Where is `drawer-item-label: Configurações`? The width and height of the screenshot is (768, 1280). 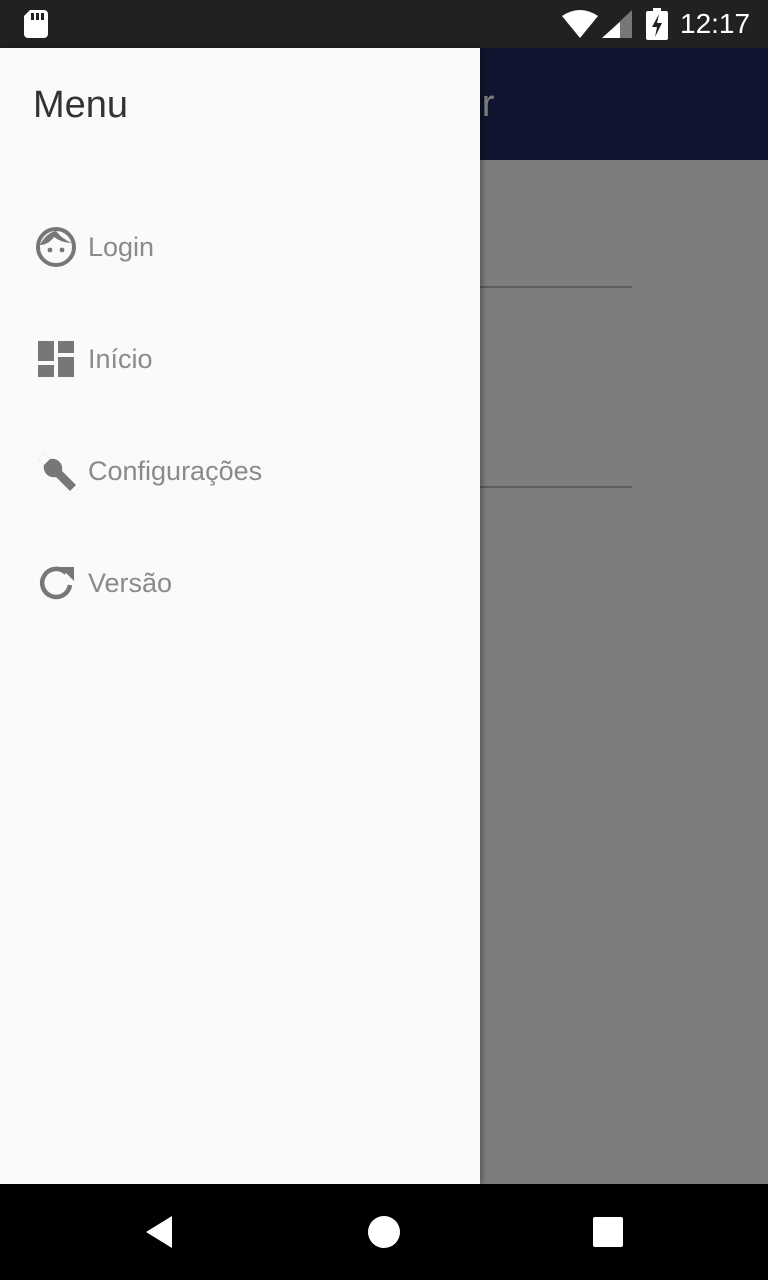 drawer-item-label: Configurações is located at coordinates (175, 471).